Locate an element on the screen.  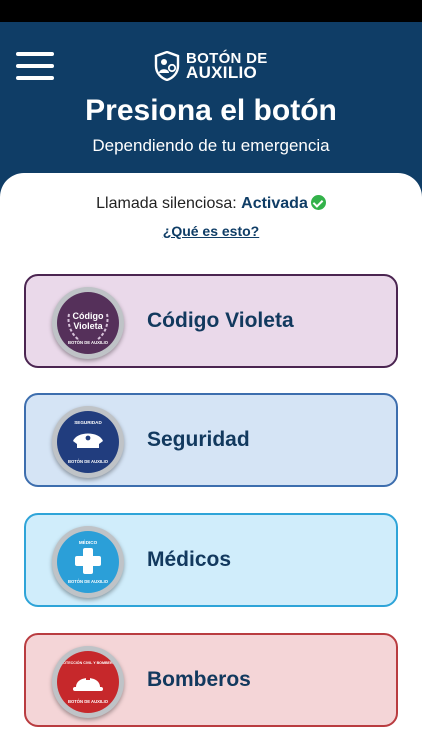
menu-button is located at coordinates (35, 67).